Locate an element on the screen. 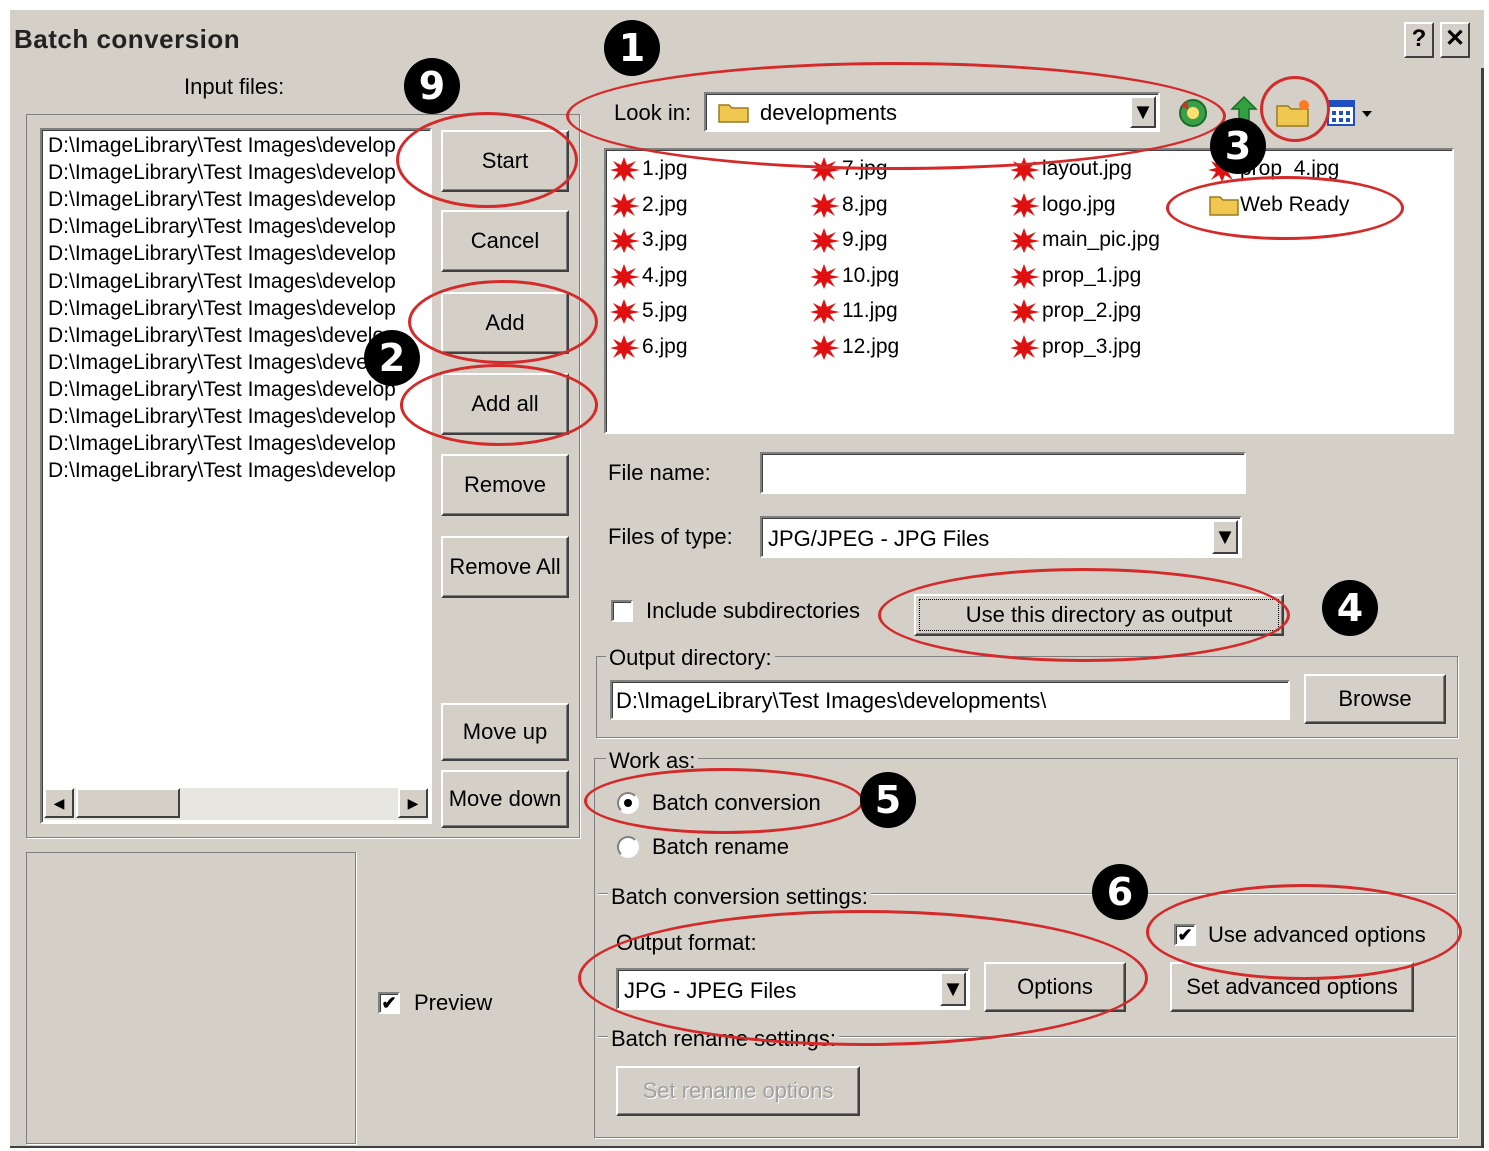  include-subdirectories-checkbox is located at coordinates (622, 611).